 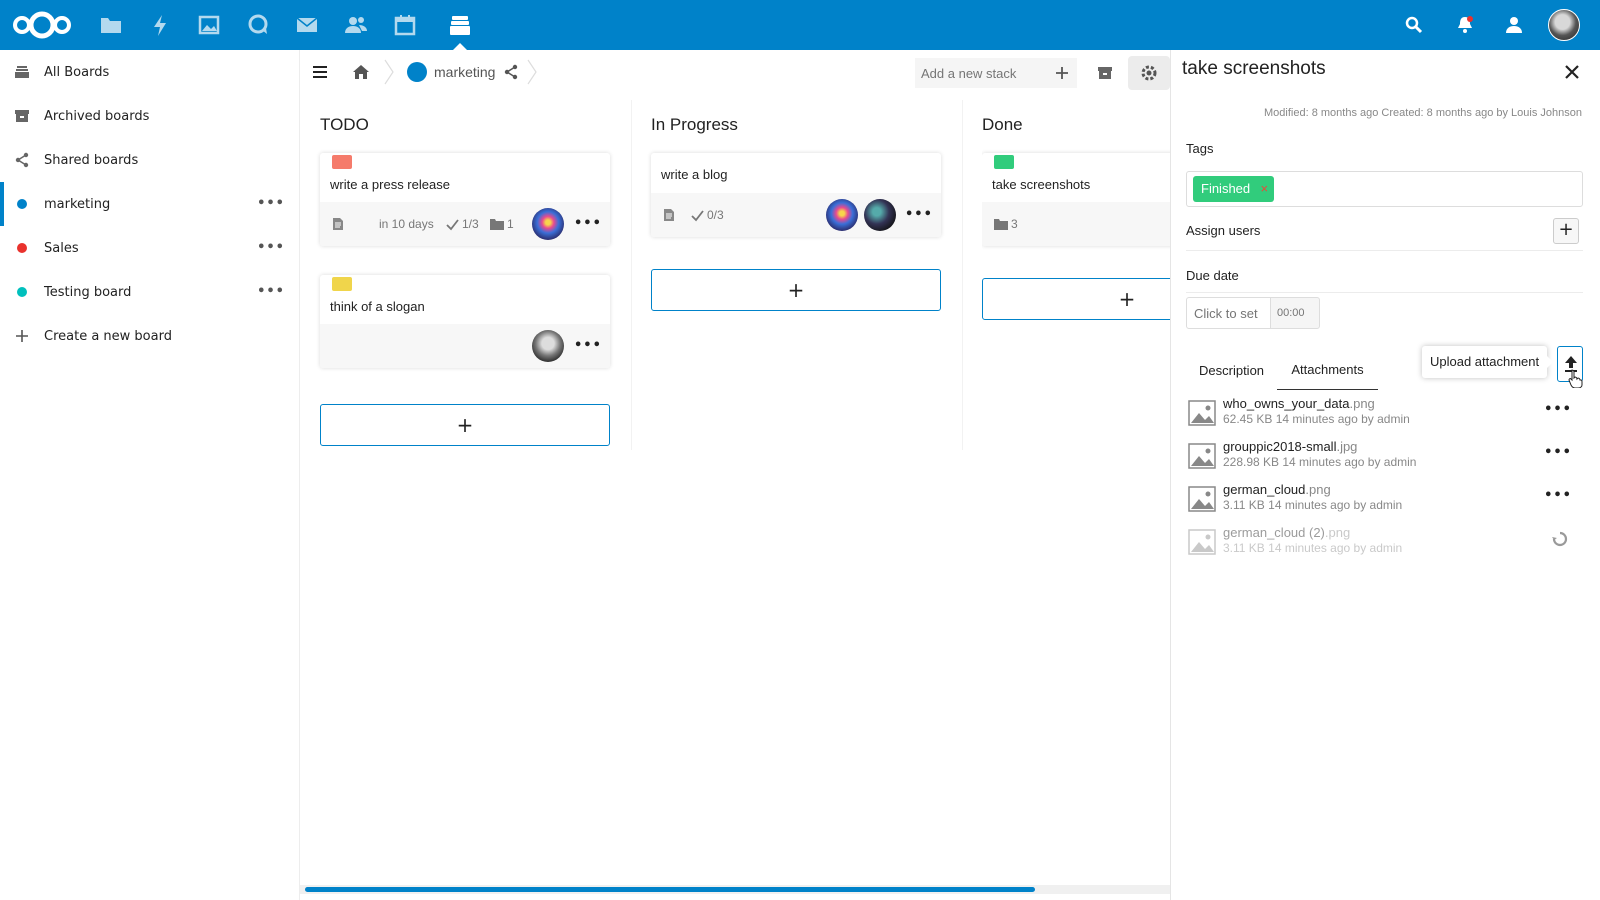 I want to click on nav-shared-boards: Shared boards, so click(x=149, y=160).